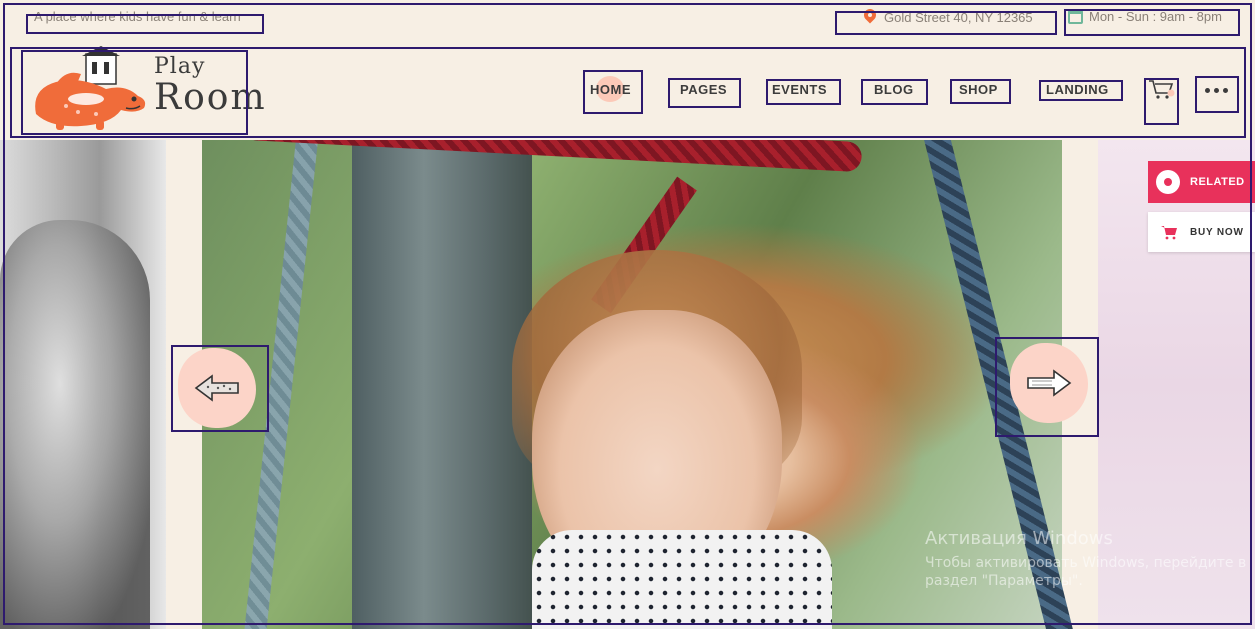  Describe the element at coordinates (682, 579) in the screenshot. I see `girl-dress` at that location.